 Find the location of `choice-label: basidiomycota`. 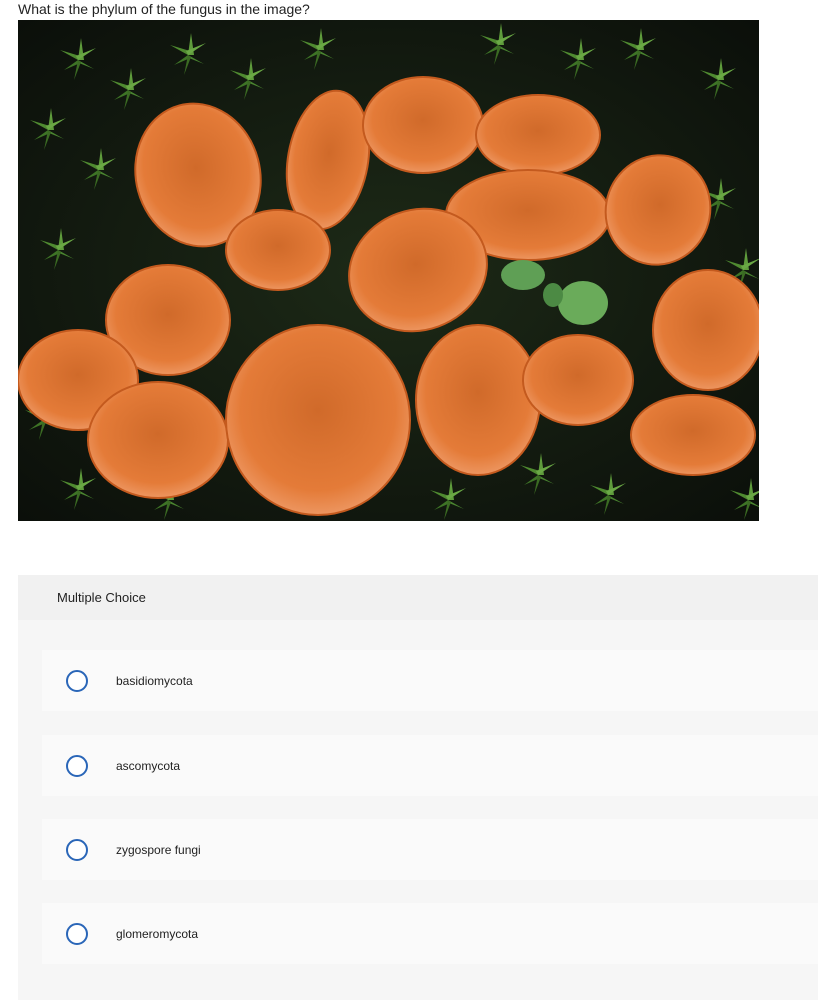

choice-label: basidiomycota is located at coordinates (154, 680).